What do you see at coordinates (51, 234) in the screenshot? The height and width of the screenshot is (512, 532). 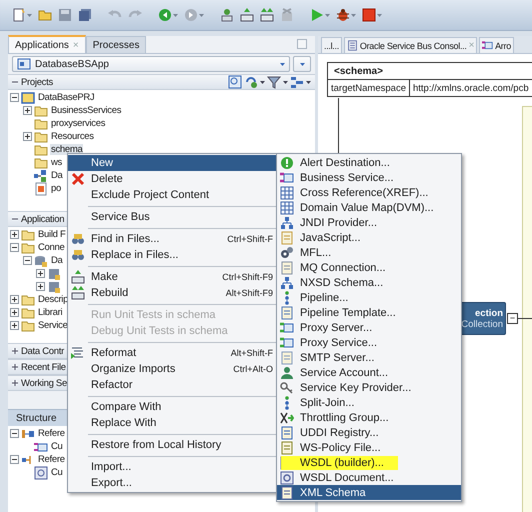 I see `tree-item: Build F` at bounding box center [51, 234].